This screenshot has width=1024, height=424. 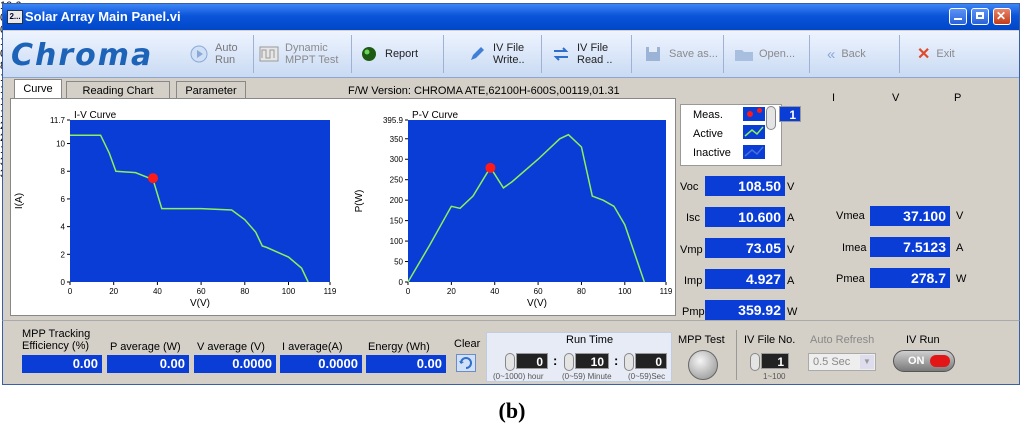 What do you see at coordinates (63, 227) in the screenshot?
I see `y-tick-label: 4` at bounding box center [63, 227].